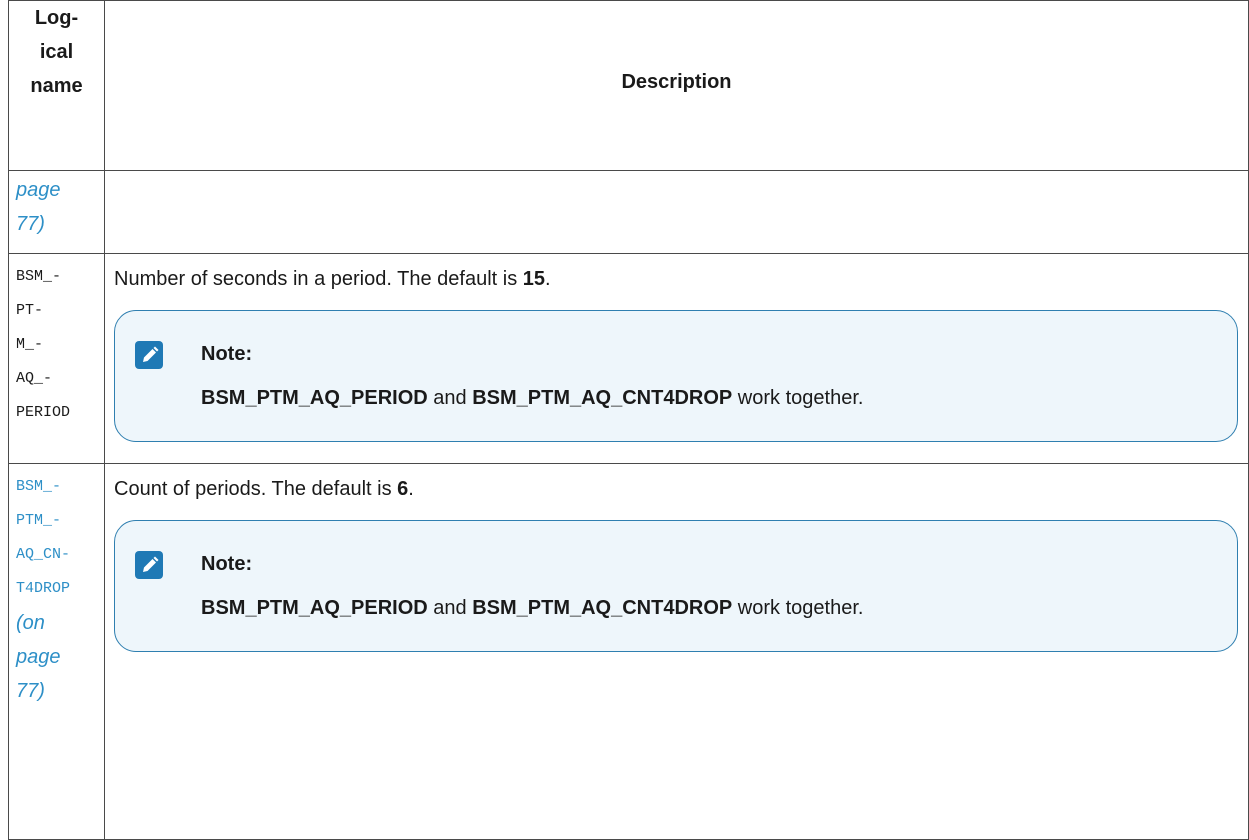 The width and height of the screenshot is (1249, 840). Describe the element at coordinates (59, 521) in the screenshot. I see `logical-name-link-part: PTM_-` at that location.